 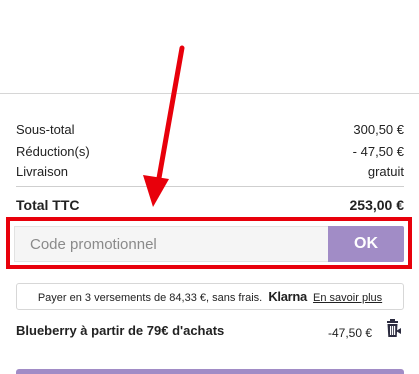 What do you see at coordinates (393, 329) in the screenshot?
I see `trash-icon` at bounding box center [393, 329].